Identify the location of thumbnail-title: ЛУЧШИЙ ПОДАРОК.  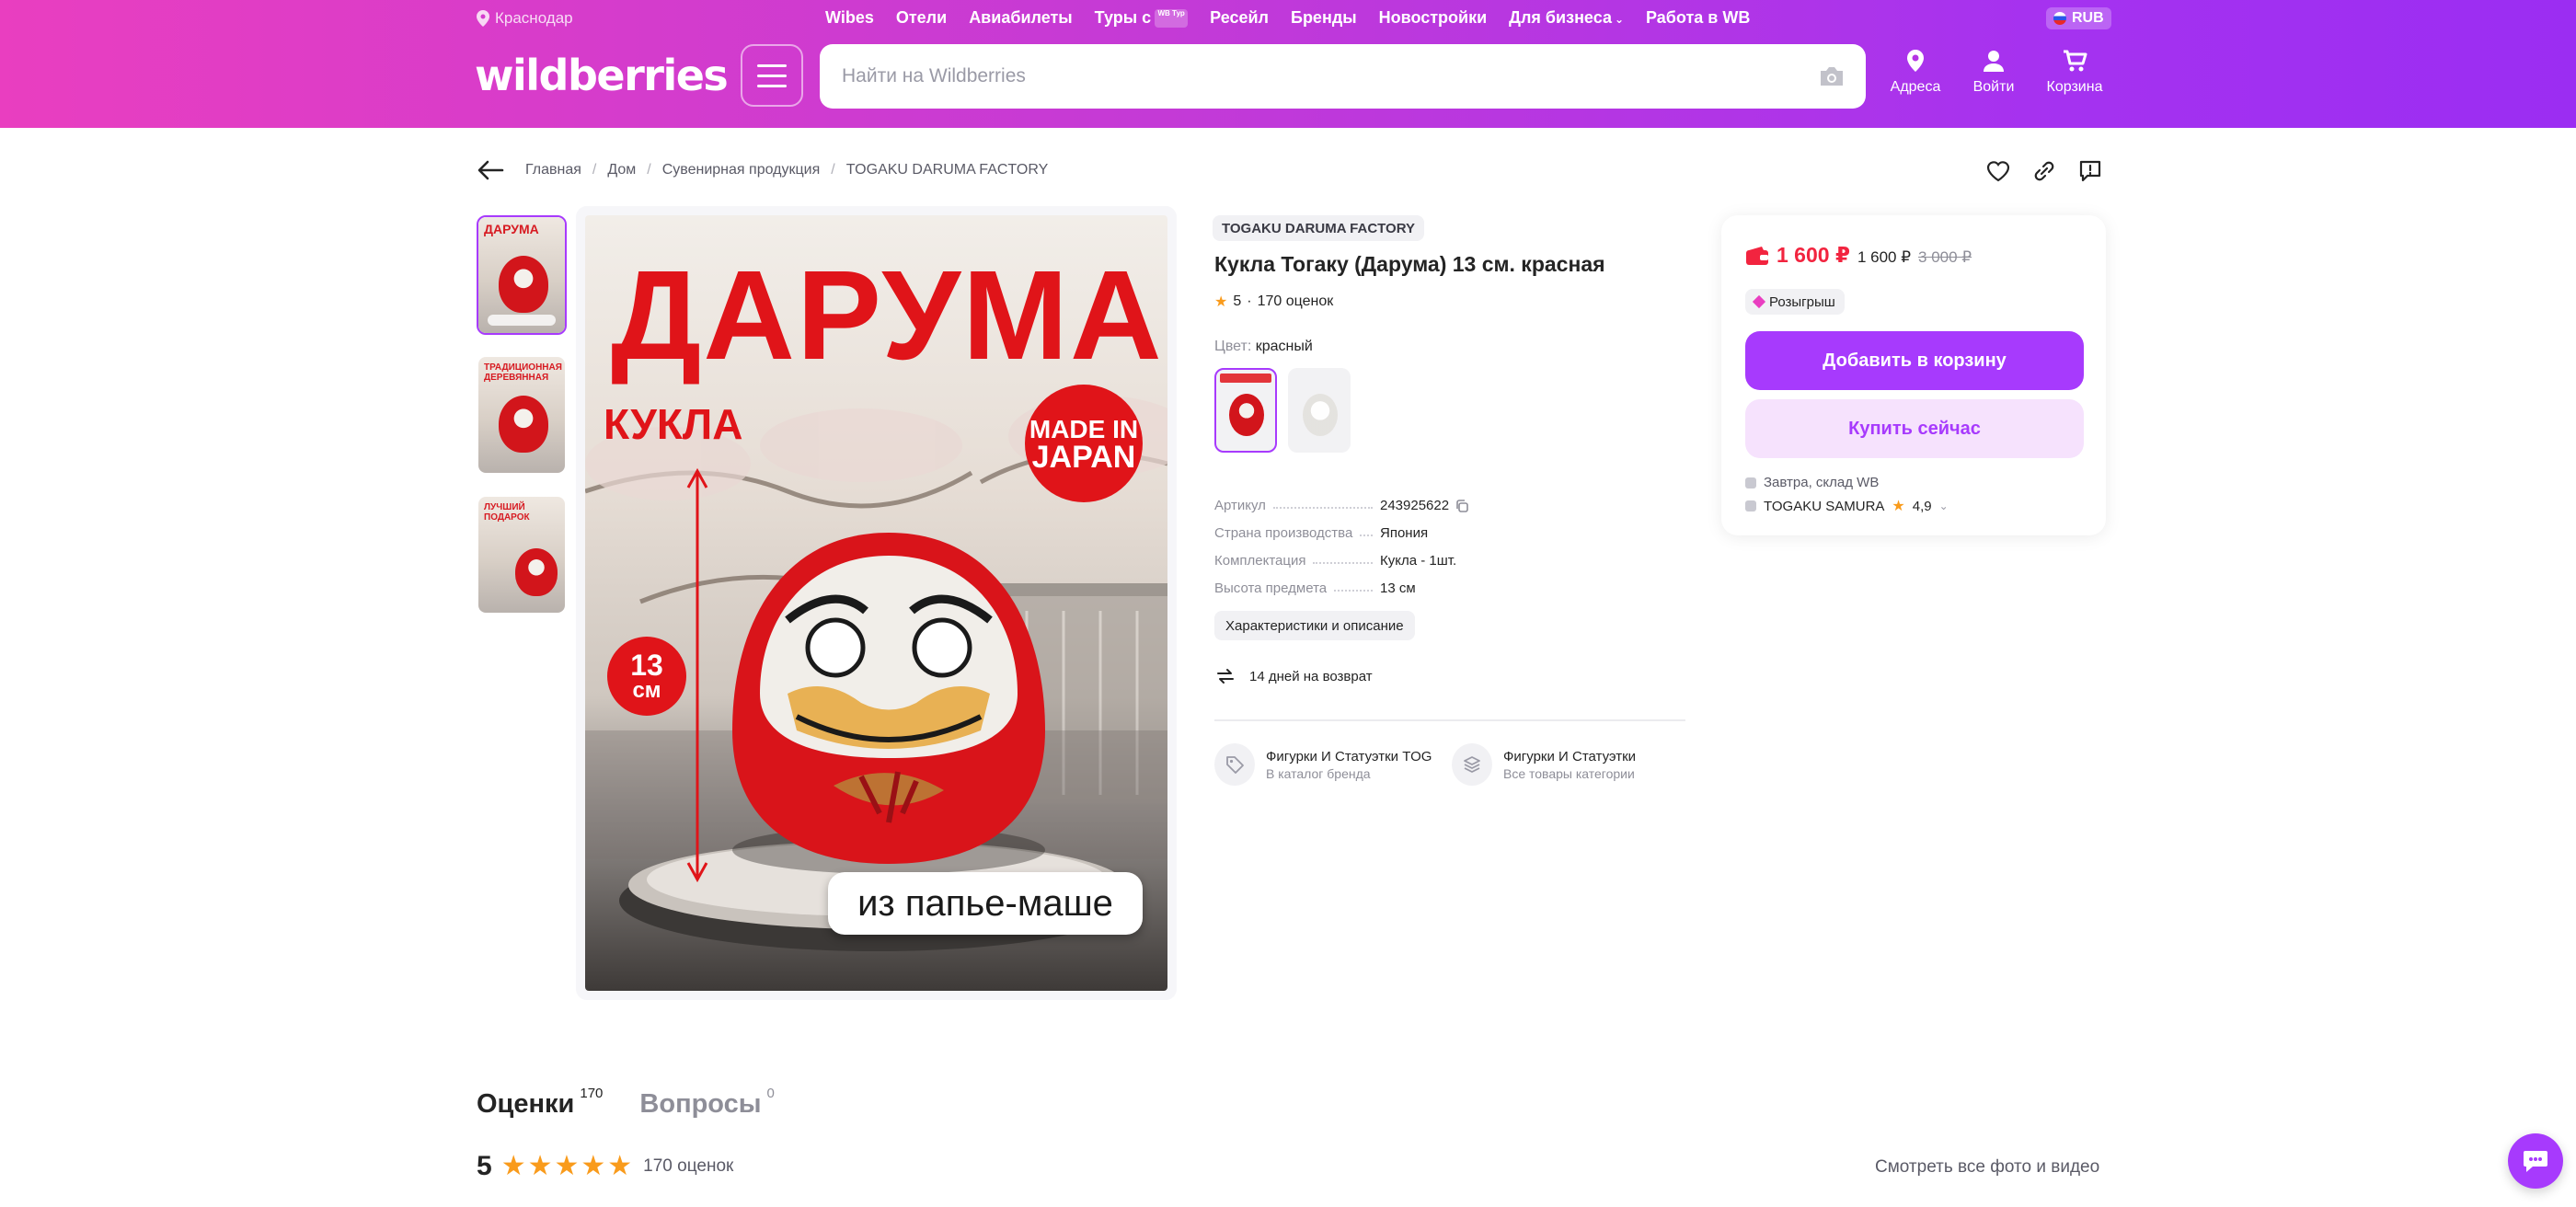
(507, 512).